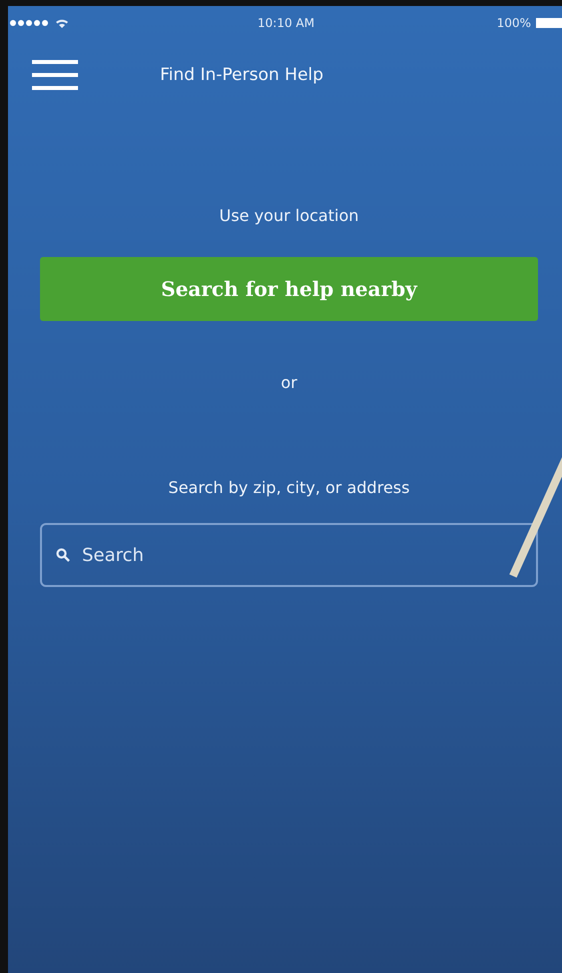 This screenshot has height=973, width=562. I want to click on status-time: 10:10 AM, so click(286, 23).